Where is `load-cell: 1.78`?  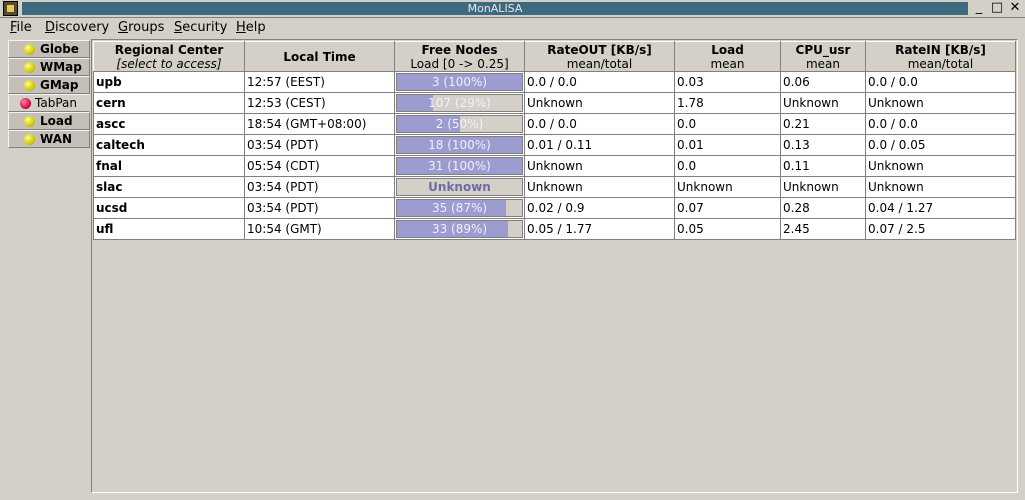
load-cell: 1.78 is located at coordinates (727, 103).